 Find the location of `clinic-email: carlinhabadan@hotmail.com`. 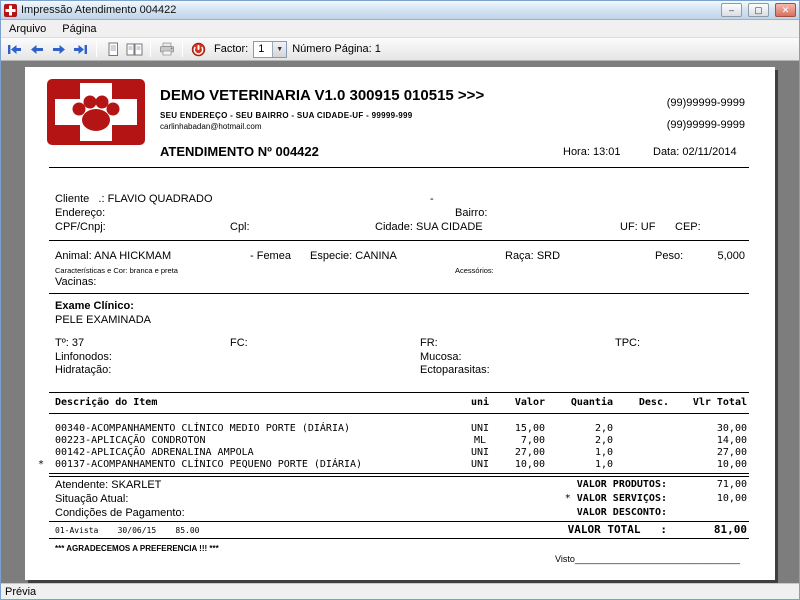

clinic-email: carlinhabadan@hotmail.com is located at coordinates (211, 126).